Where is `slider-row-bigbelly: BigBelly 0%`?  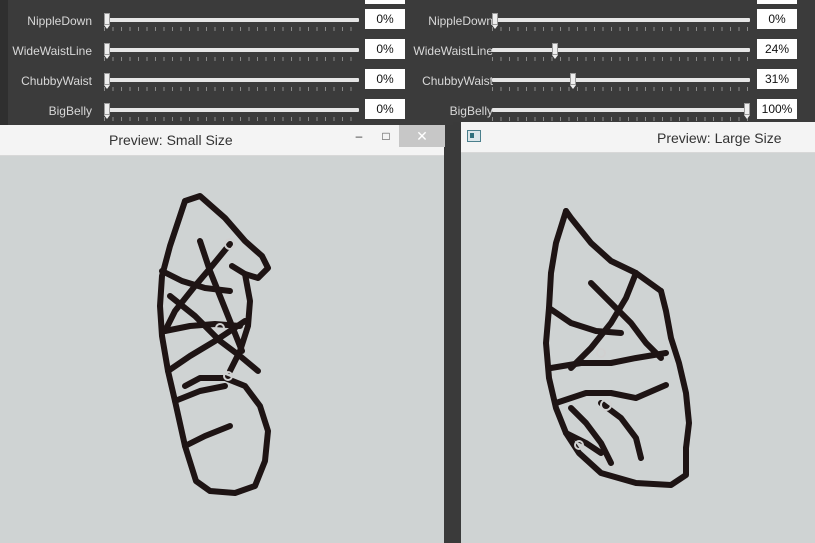 slider-row-bigbelly: BigBelly 0% is located at coordinates (205, 110).